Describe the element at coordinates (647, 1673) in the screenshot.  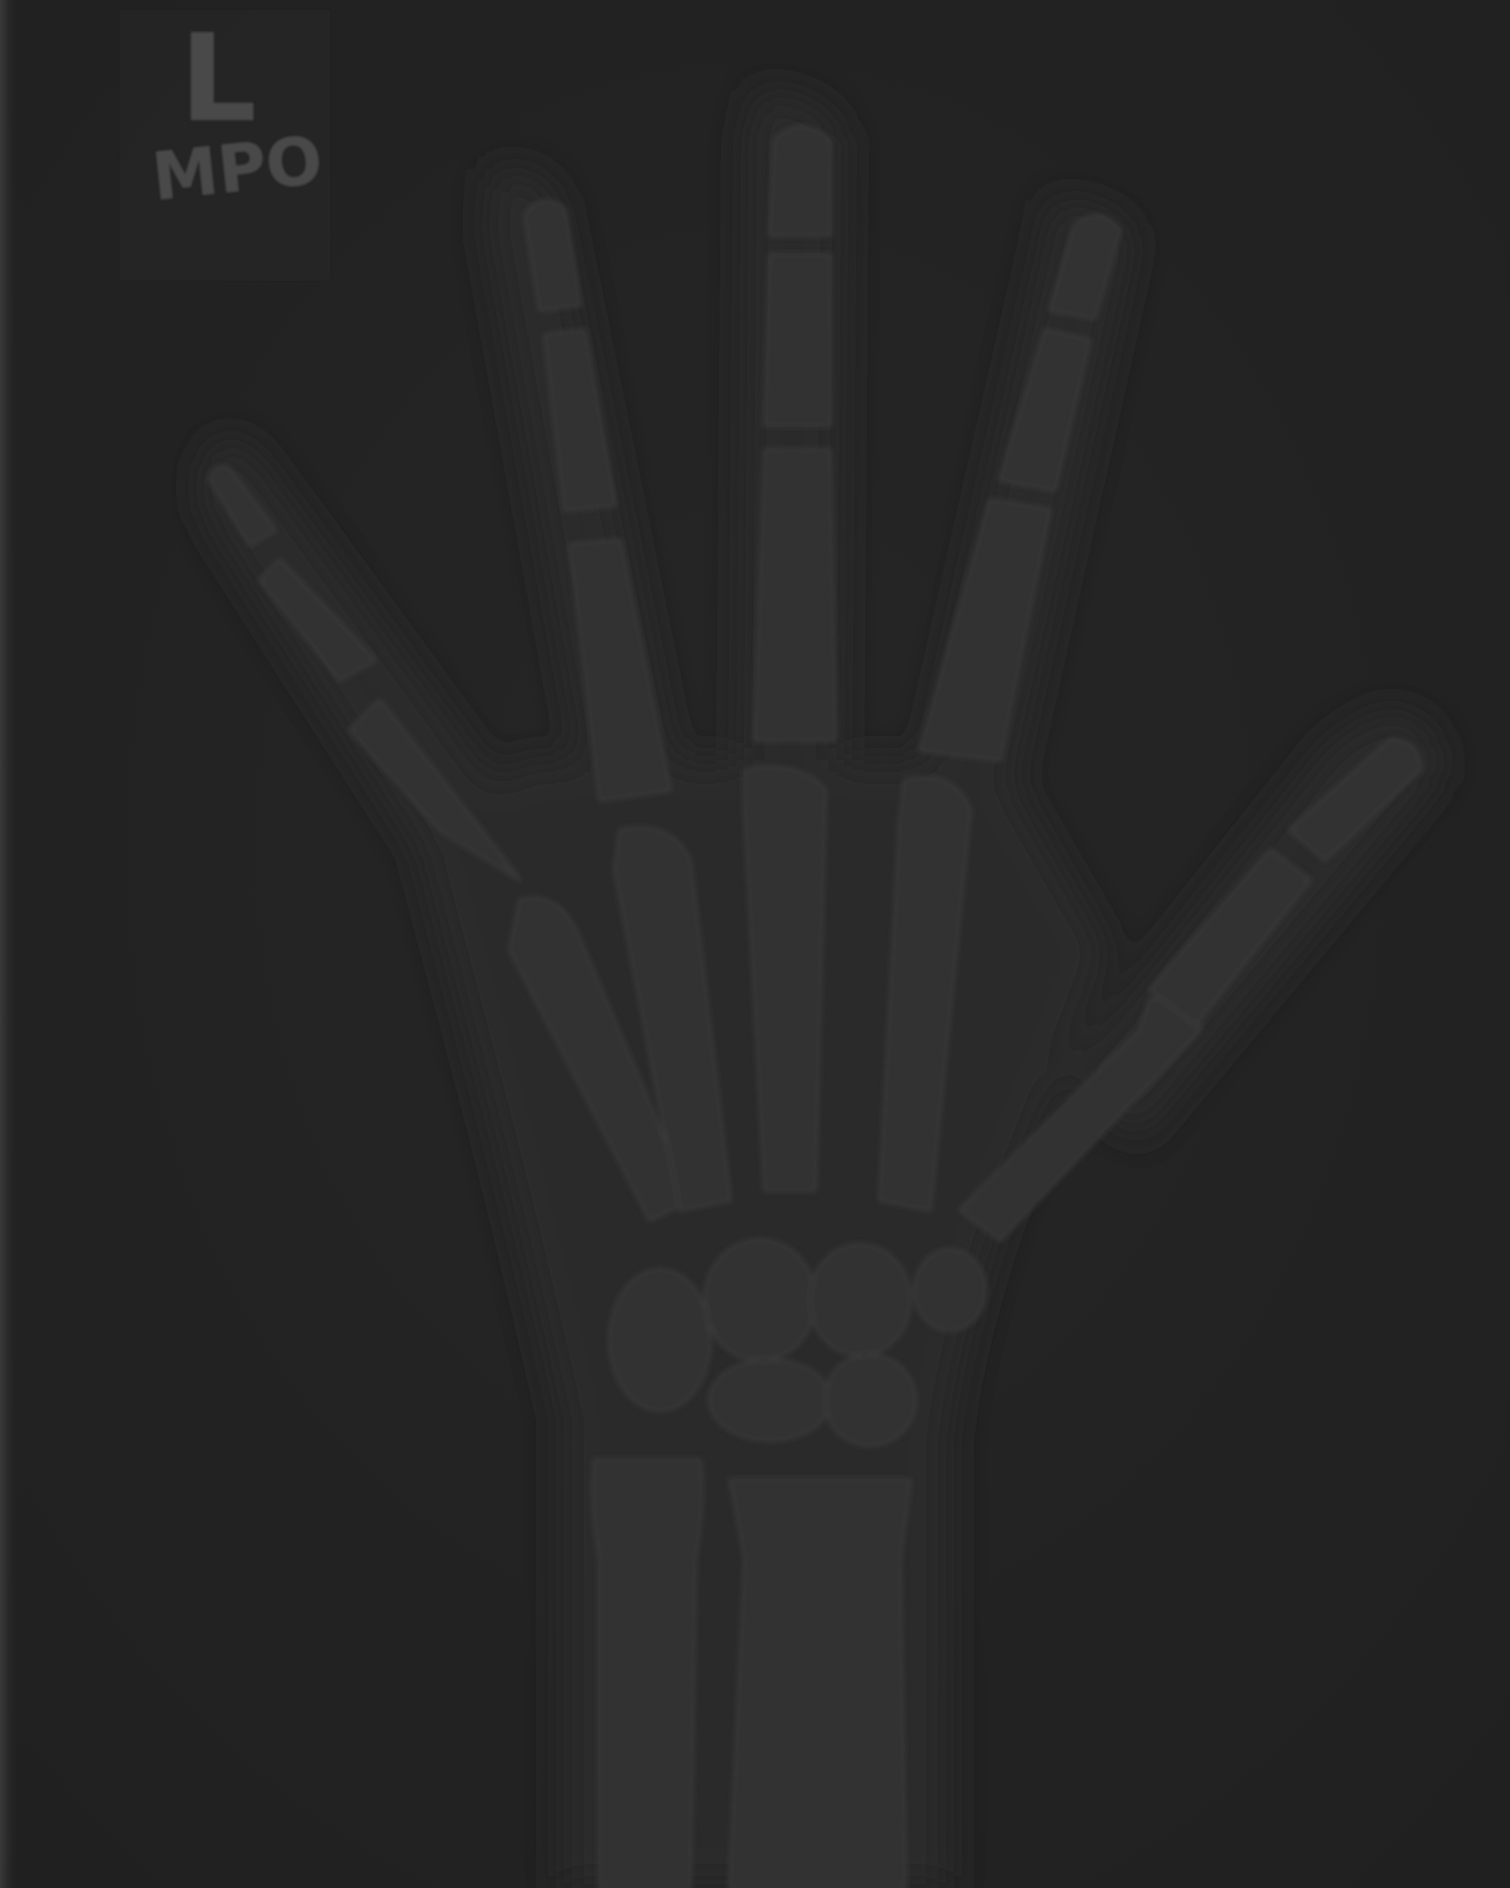
I see `ulna-bone` at that location.